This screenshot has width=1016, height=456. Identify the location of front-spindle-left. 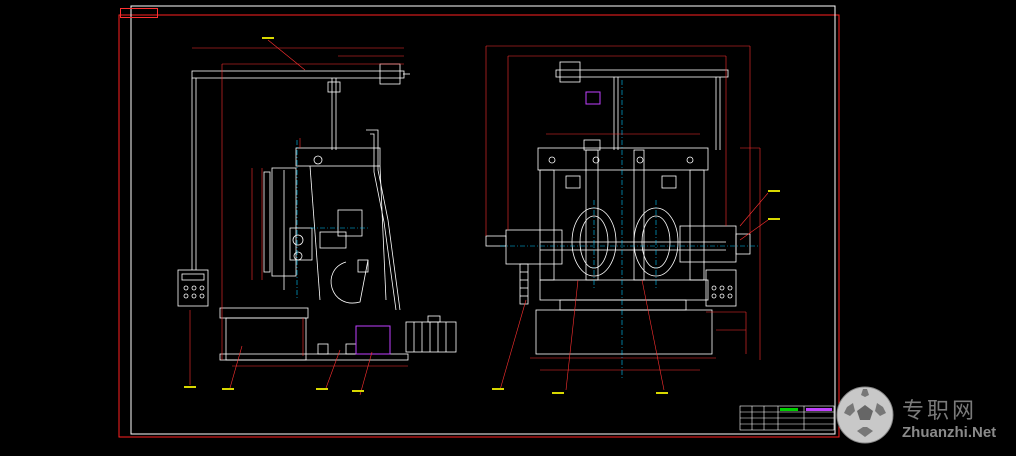
(592, 215).